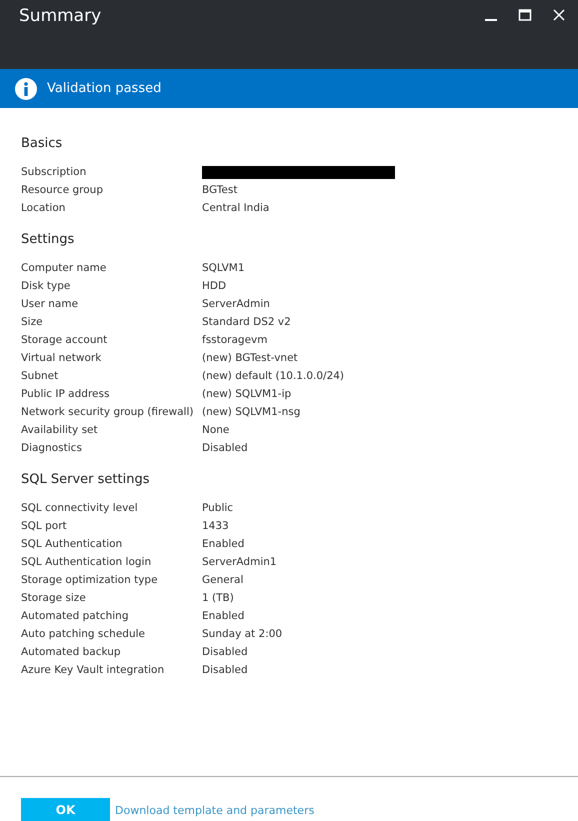  Describe the element at coordinates (242, 634) in the screenshot. I see `field-value: Sunday at 2:00` at that location.